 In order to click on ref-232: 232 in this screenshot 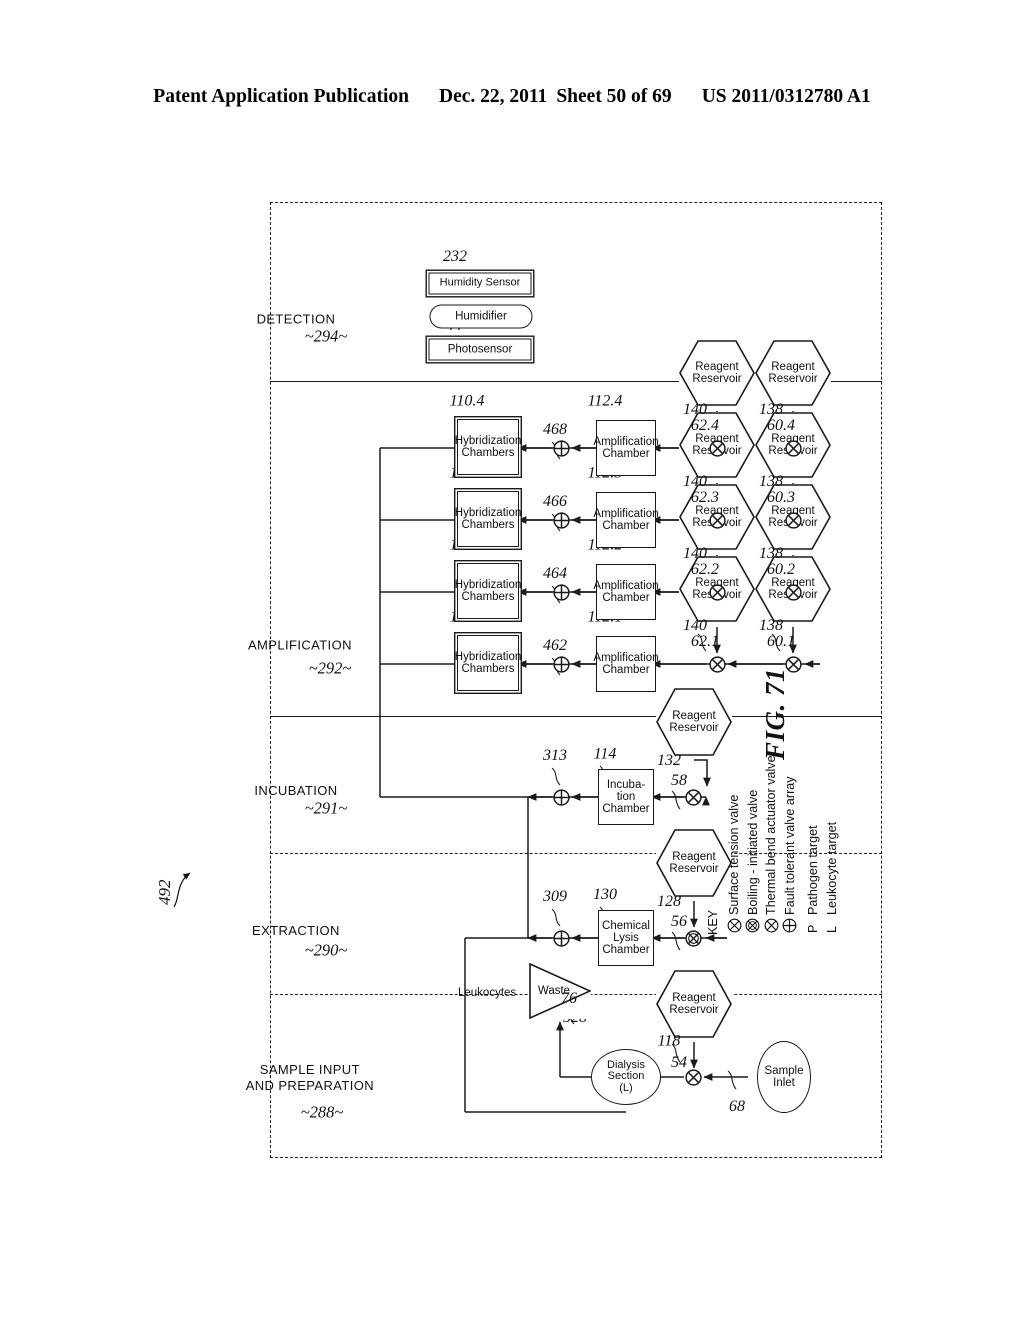, I will do `click(455, 256)`.